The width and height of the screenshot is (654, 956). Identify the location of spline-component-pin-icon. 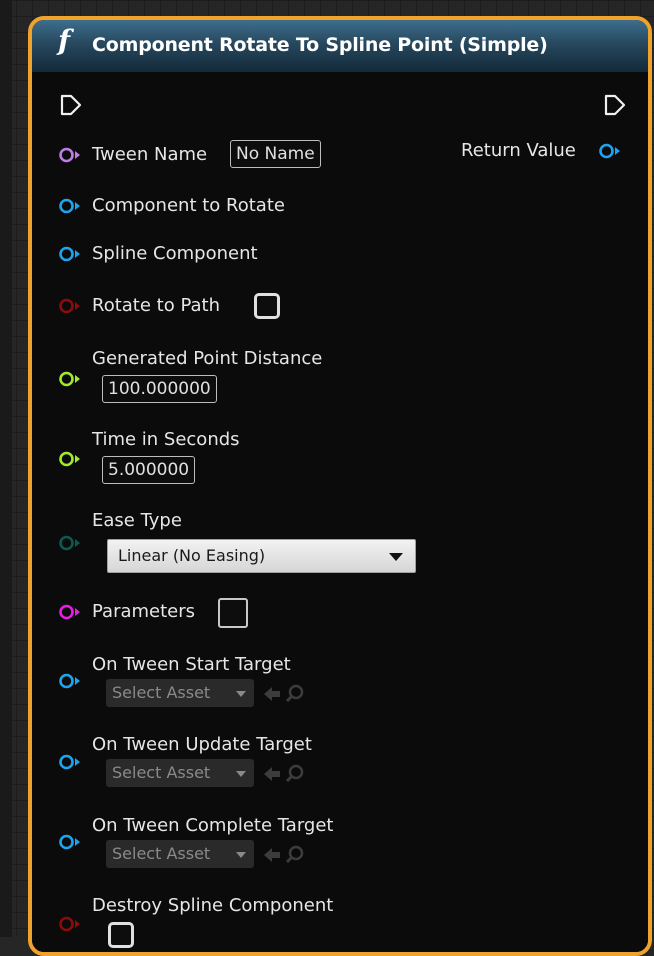
(71, 254).